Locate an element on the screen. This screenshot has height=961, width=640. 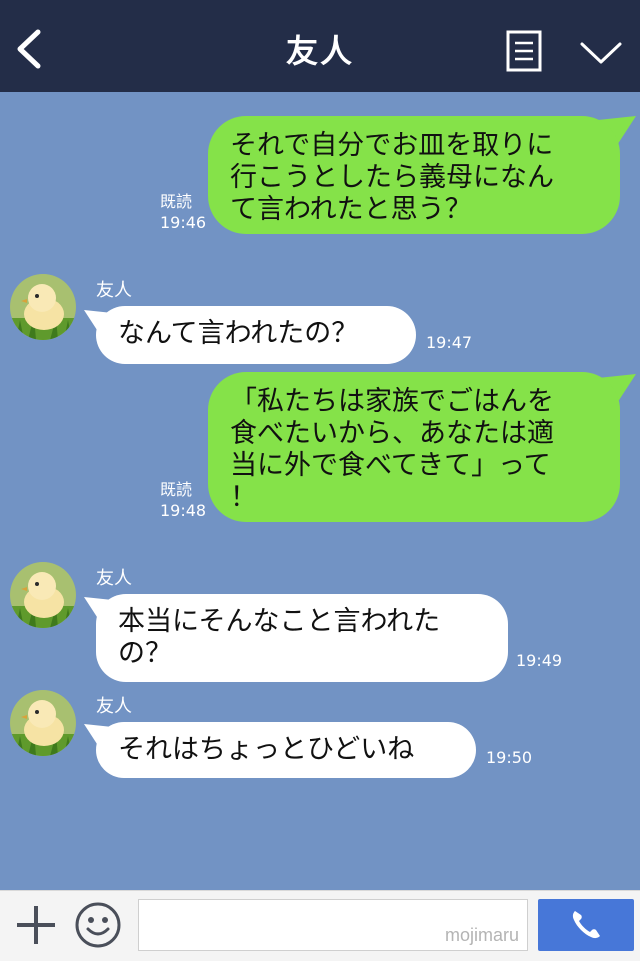
message-time: 19:46 is located at coordinates (183, 222).